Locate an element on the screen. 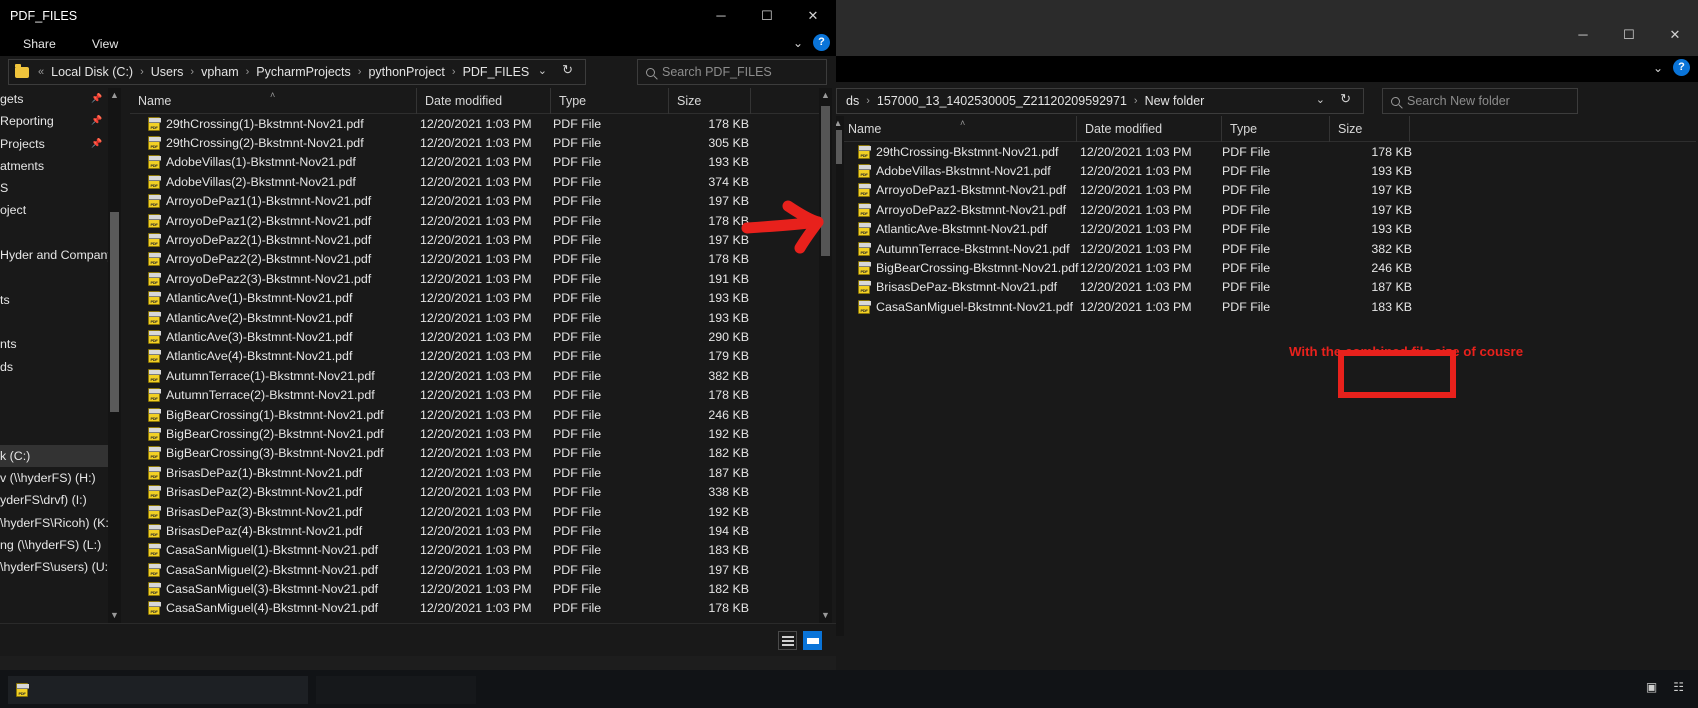 This screenshot has height=708, width=1698. nav-scrollbar-thumb is located at coordinates (114, 312).